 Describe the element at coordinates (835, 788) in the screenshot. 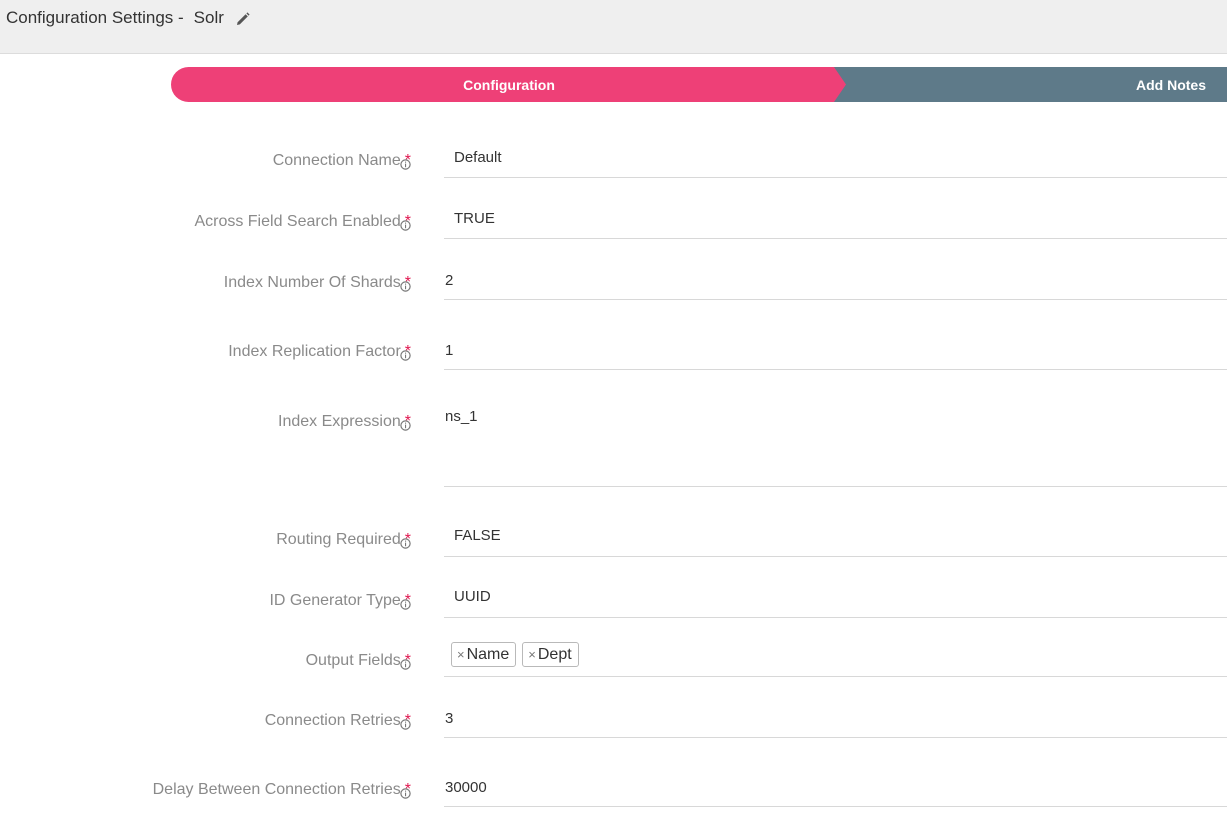

I see `delay-between-retries-input: 30000` at that location.